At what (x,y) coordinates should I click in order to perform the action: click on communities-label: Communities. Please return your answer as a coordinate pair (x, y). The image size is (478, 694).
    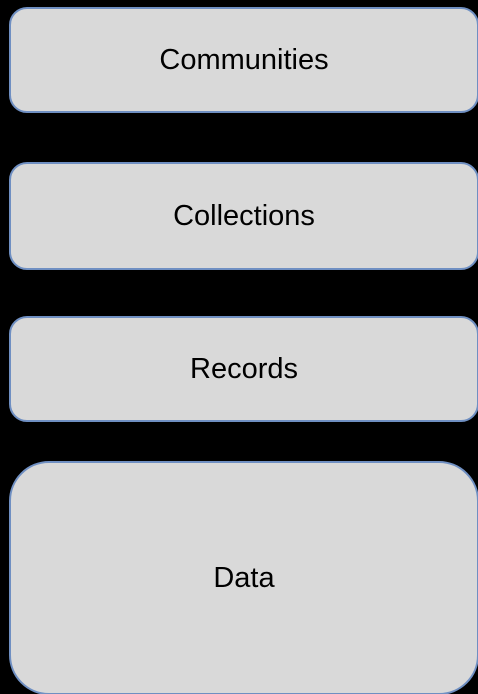
    Looking at the image, I should click on (244, 59).